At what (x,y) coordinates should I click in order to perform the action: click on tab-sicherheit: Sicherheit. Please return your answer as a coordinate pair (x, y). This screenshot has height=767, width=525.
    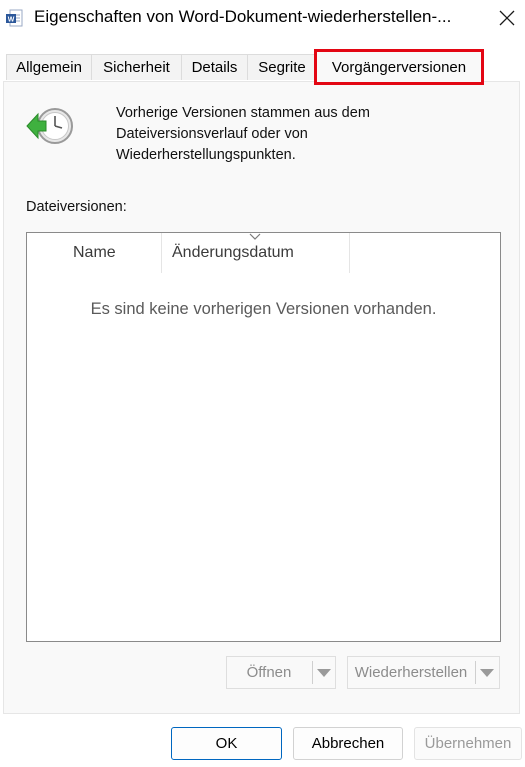
    Looking at the image, I should click on (136, 67).